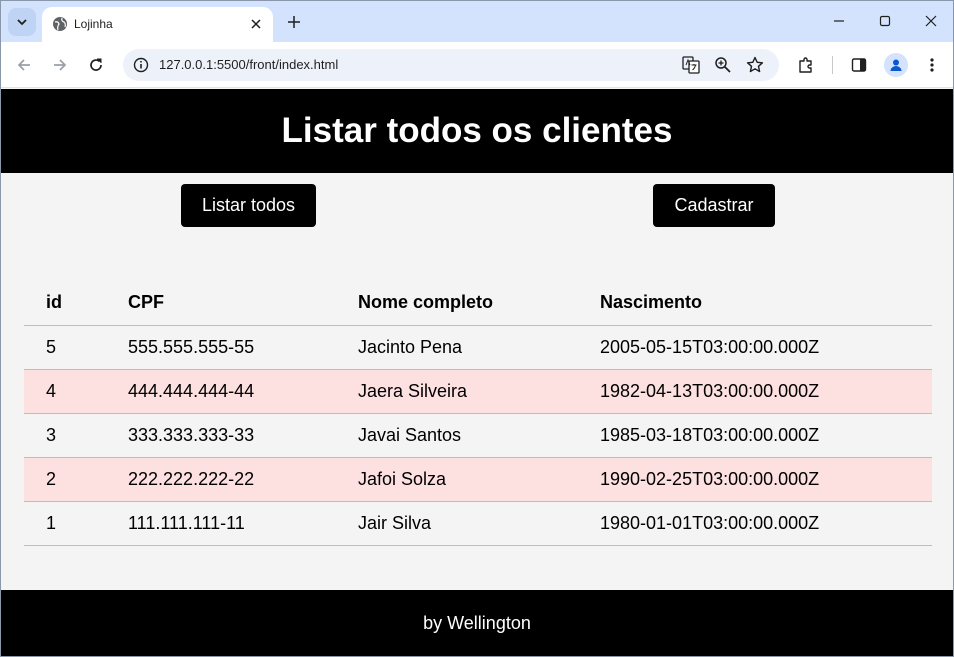 The image size is (954, 657). What do you see at coordinates (457, 303) in the screenshot?
I see `column-header-name: Nome completo` at bounding box center [457, 303].